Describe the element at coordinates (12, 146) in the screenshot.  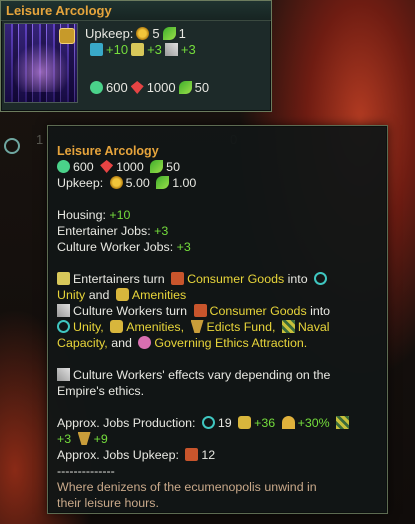
I see `pop-icon` at that location.